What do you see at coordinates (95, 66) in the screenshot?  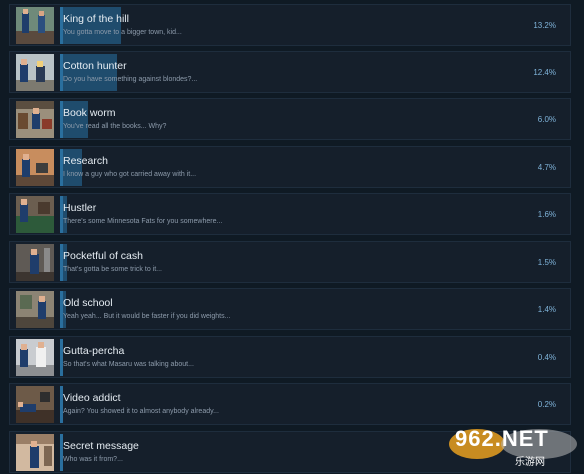 I see `achievement-title: Cotton hunter` at bounding box center [95, 66].